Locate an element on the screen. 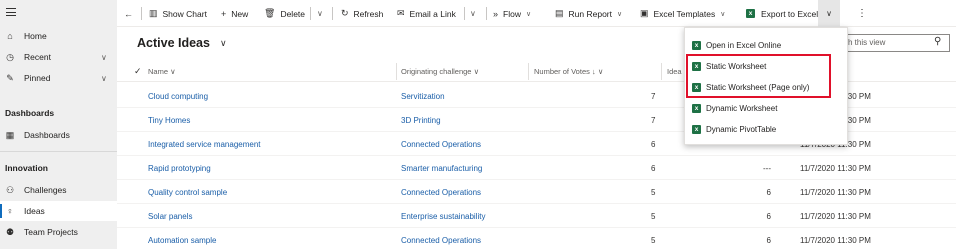  challenge-link: Servitization is located at coordinates (423, 96).